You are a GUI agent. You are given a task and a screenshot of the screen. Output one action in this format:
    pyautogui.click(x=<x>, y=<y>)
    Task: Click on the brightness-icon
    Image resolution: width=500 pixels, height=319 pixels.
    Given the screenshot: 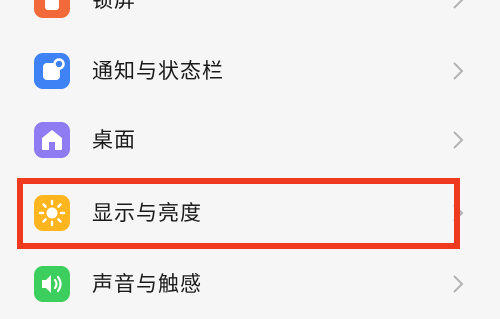 What is the action you would take?
    pyautogui.click(x=52, y=213)
    